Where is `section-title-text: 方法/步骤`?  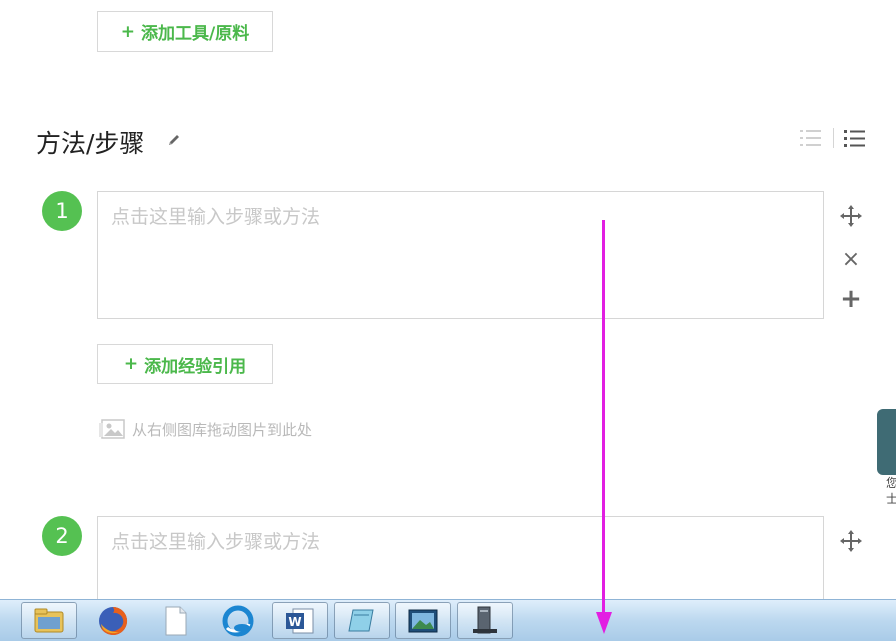
section-title-text: 方法/步骤 is located at coordinates (90, 143).